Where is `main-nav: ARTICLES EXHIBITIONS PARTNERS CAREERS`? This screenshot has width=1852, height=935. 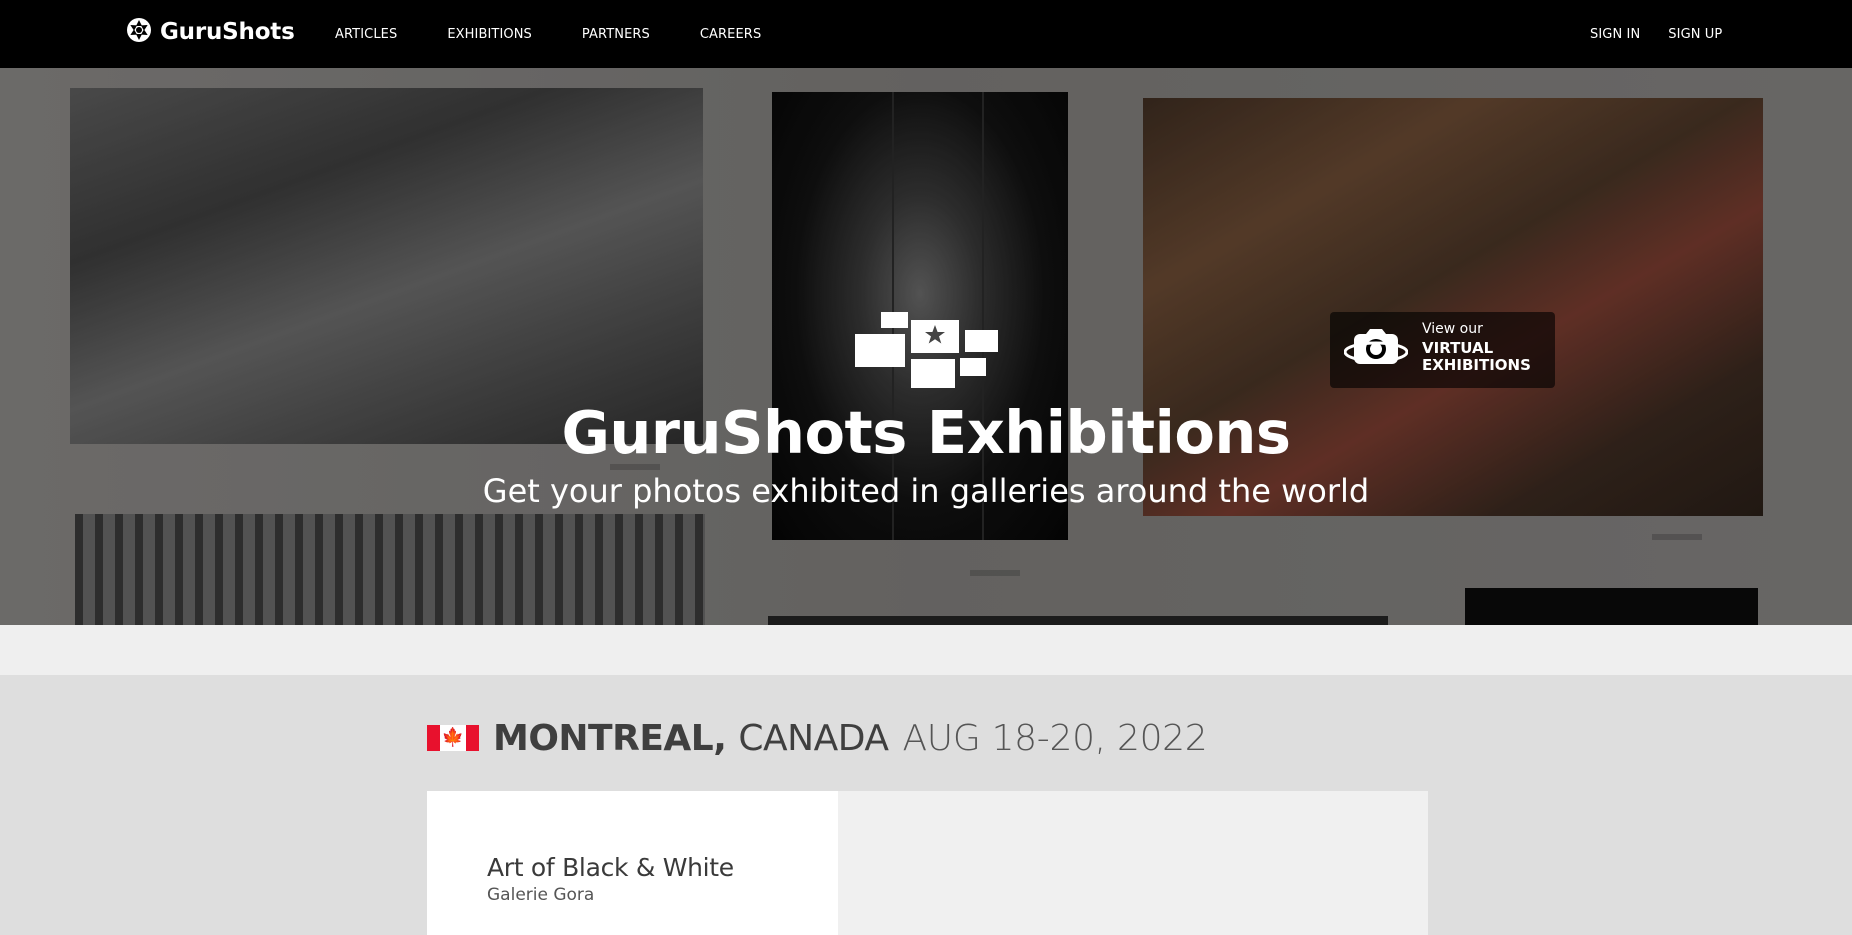
main-nav: ARTICLES EXHIBITIONS PARTNERS CAREERS is located at coordinates (573, 34).